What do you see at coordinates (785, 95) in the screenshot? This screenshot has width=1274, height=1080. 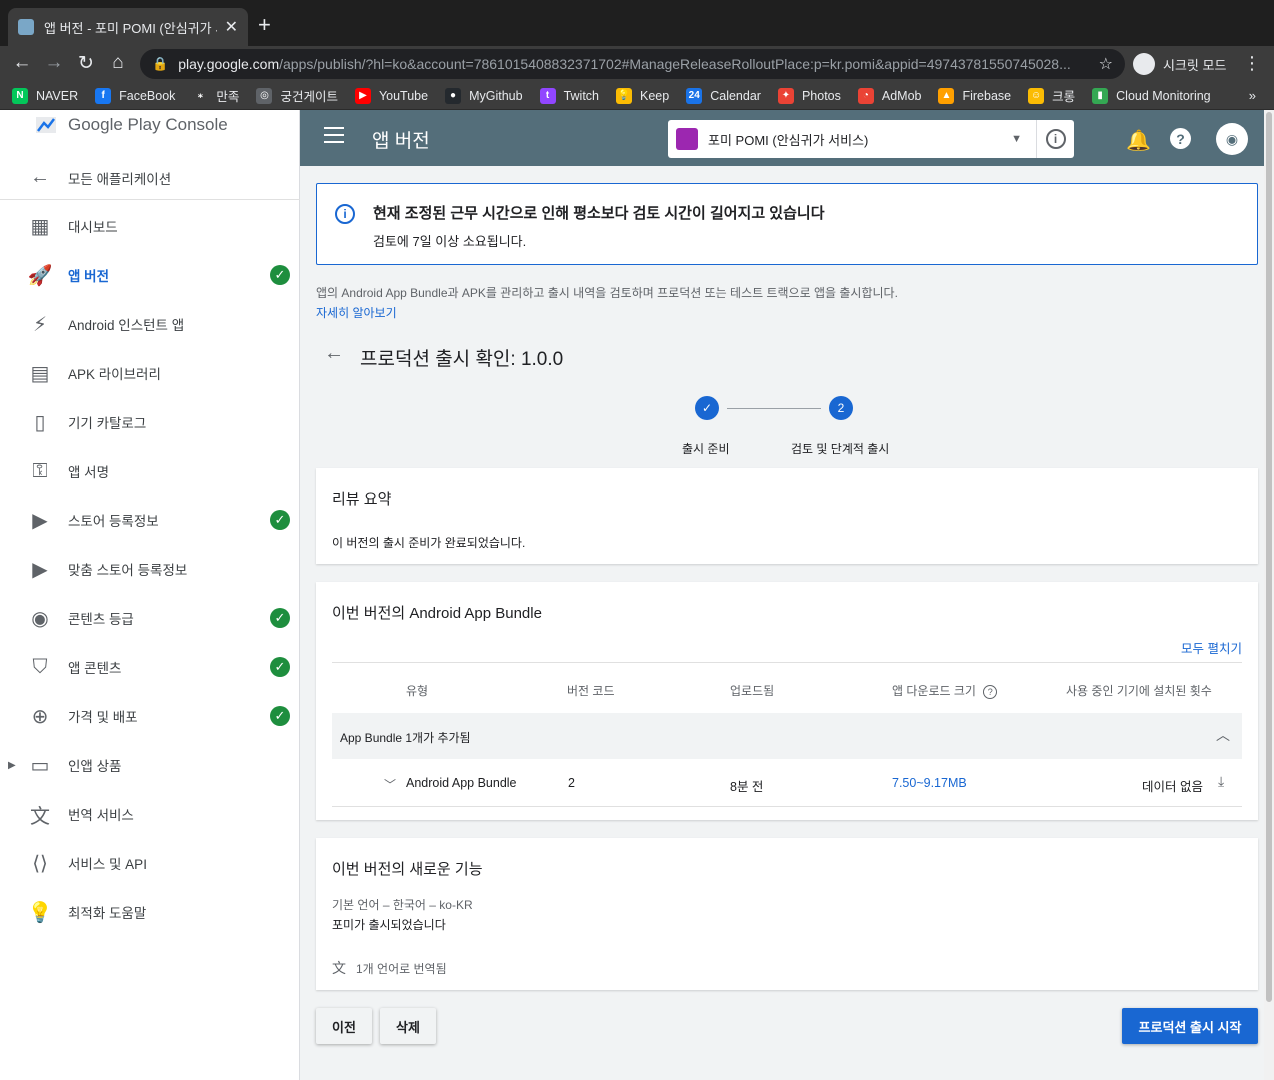 I see `photos-icon: ✦` at bounding box center [785, 95].